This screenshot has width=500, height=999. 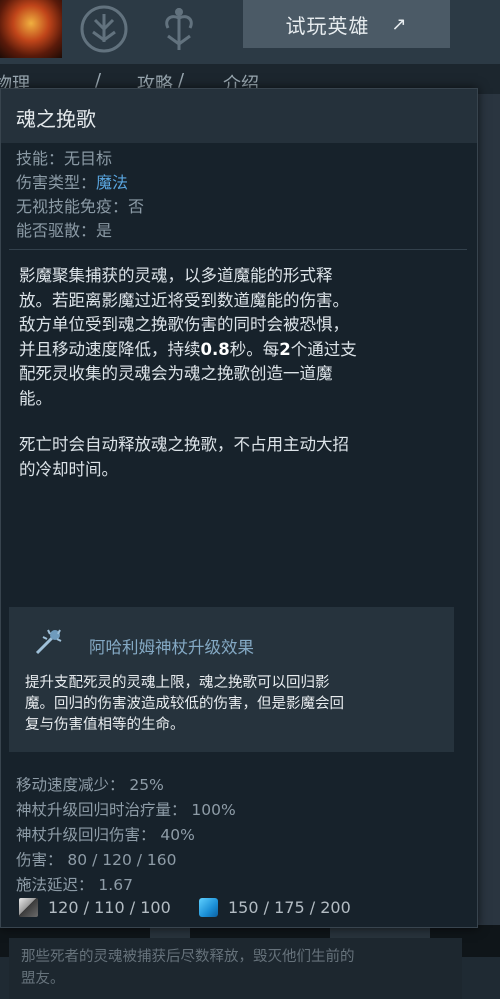 I want to click on lore-box: 那些死者的灵魂被捕获后尽数释放，毁灭他们生前的 盟友。, so click(x=235, y=968).